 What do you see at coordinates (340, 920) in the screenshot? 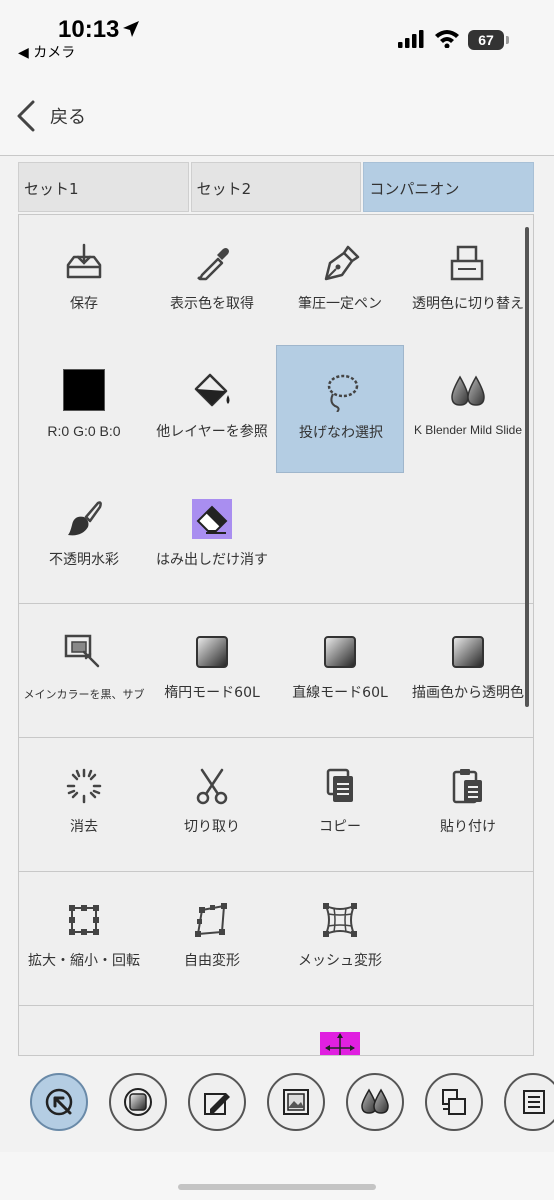
I see `mesh-transform-icon` at bounding box center [340, 920].